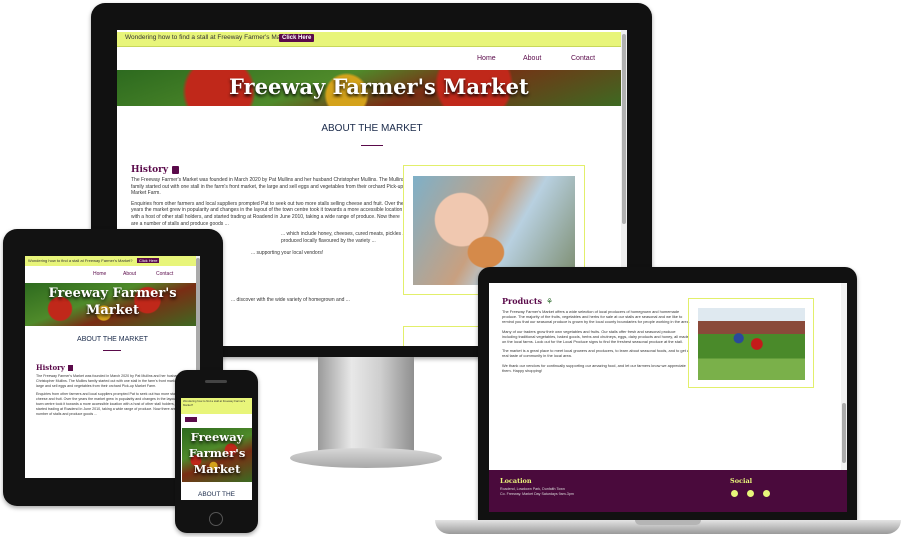 The width and height of the screenshot is (902, 537). I want to click on footer-social-heading: Social, so click(741, 481).